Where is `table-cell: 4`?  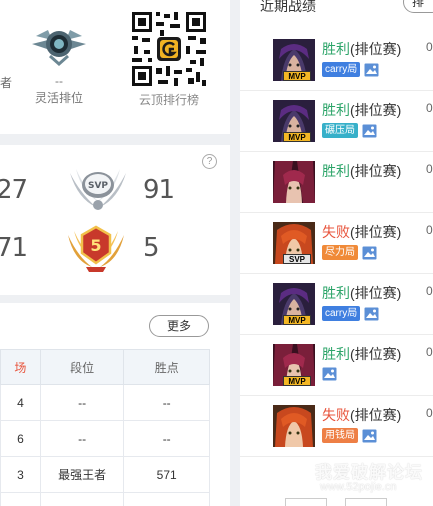 table-cell: 4 is located at coordinates (20, 402).